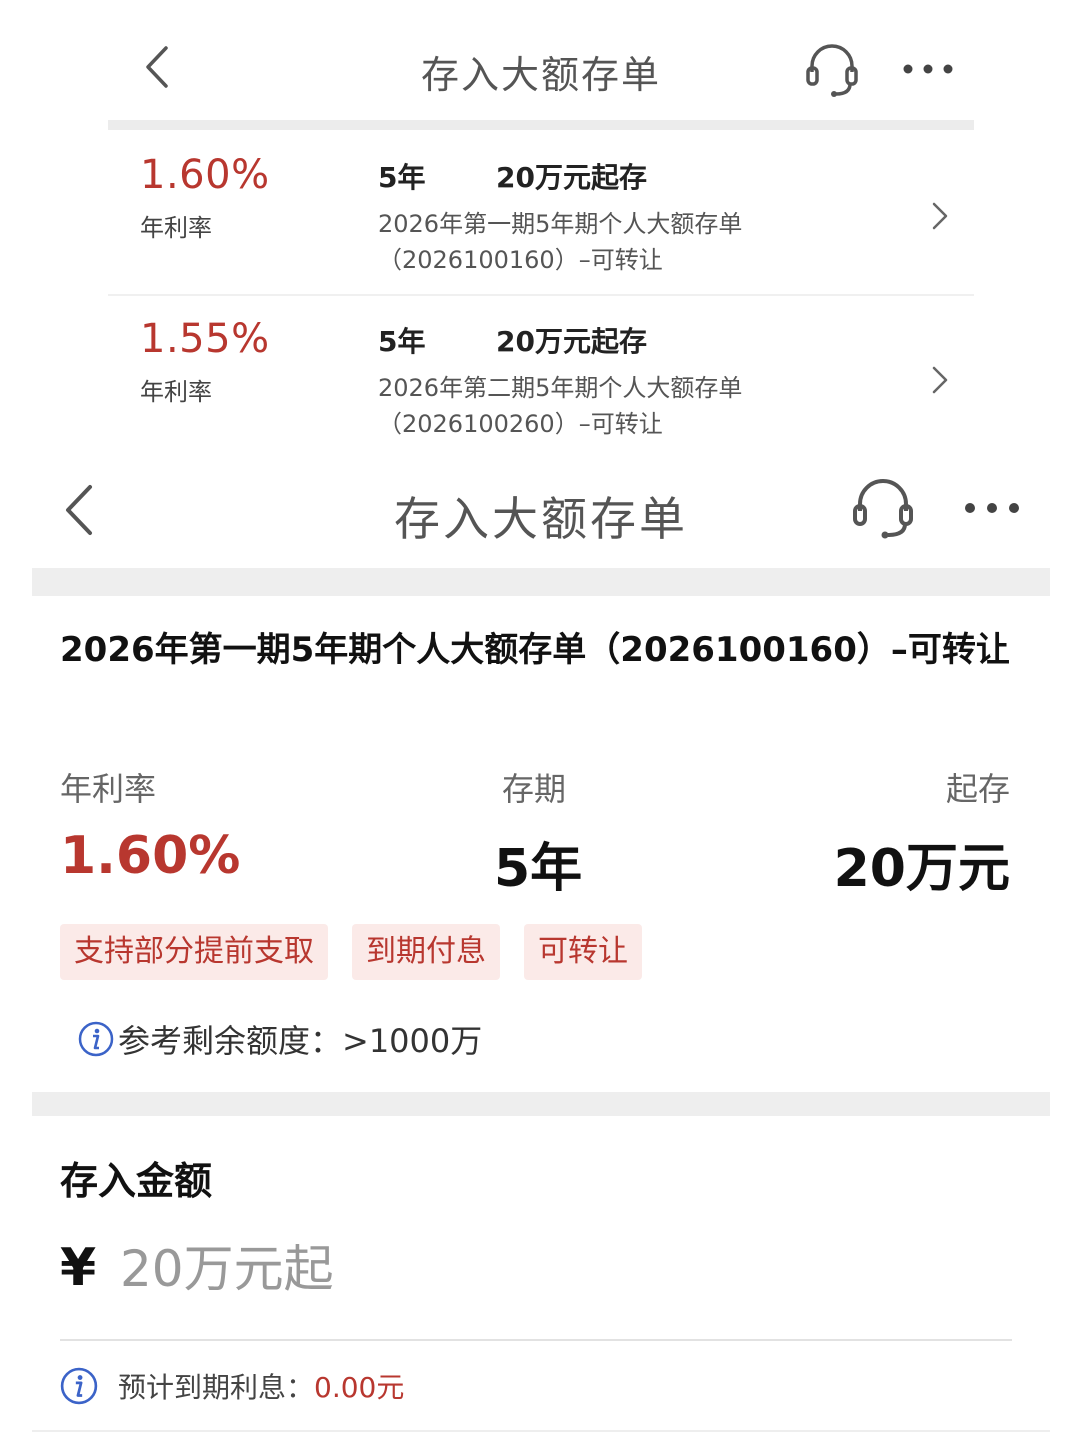  I want to click on tag-interest-at-maturity: 到期付息, so click(426, 952).